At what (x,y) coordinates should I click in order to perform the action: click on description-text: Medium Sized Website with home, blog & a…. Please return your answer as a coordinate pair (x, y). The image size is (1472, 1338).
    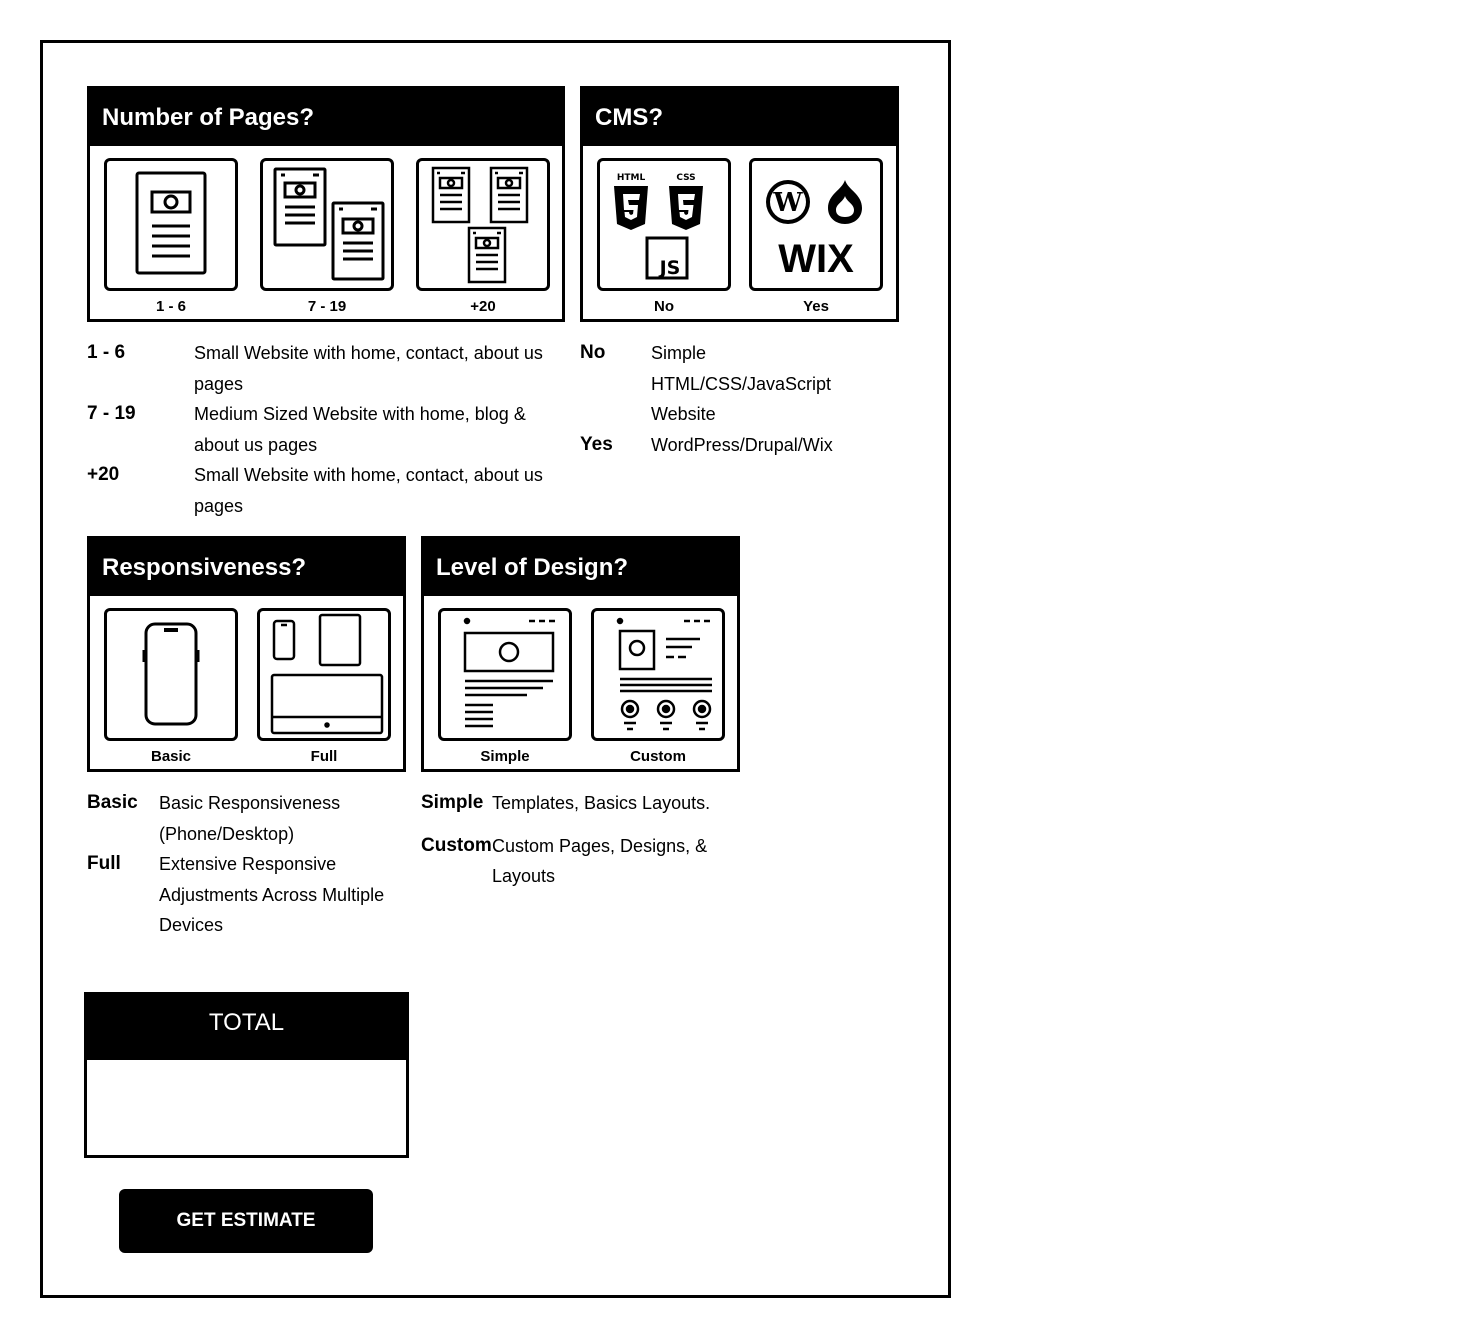
    Looking at the image, I should click on (360, 429).